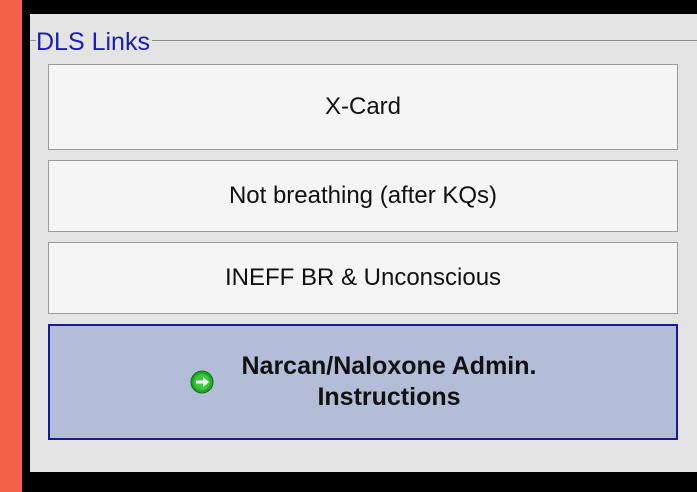  I want to click on ineff-br-unconscious-button: INEFF BR & Unconscious, so click(363, 278).